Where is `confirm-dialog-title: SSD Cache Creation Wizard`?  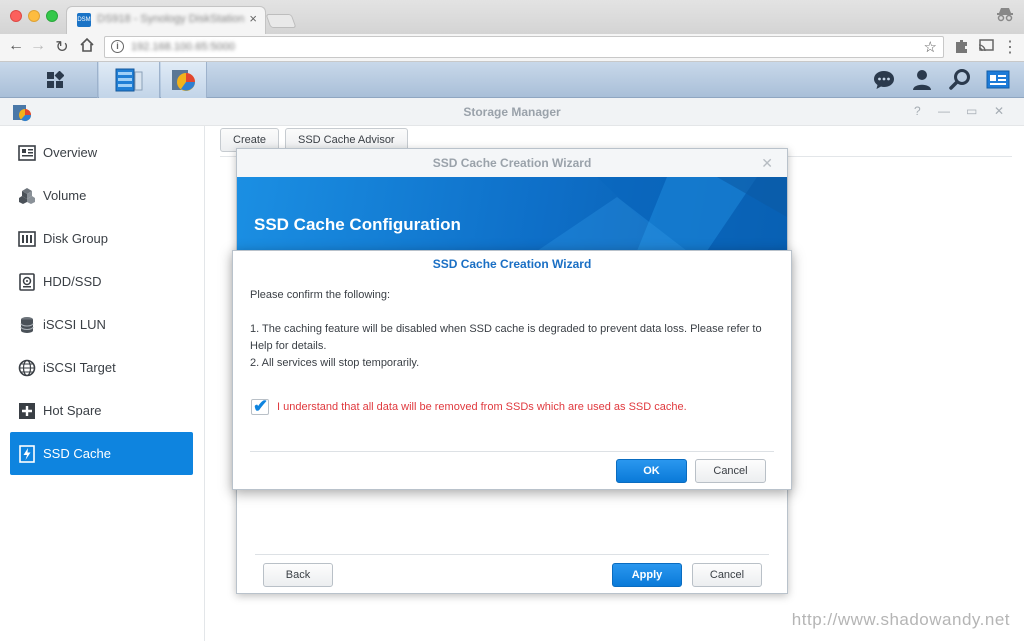
confirm-dialog-title: SSD Cache Creation Wizard is located at coordinates (512, 264).